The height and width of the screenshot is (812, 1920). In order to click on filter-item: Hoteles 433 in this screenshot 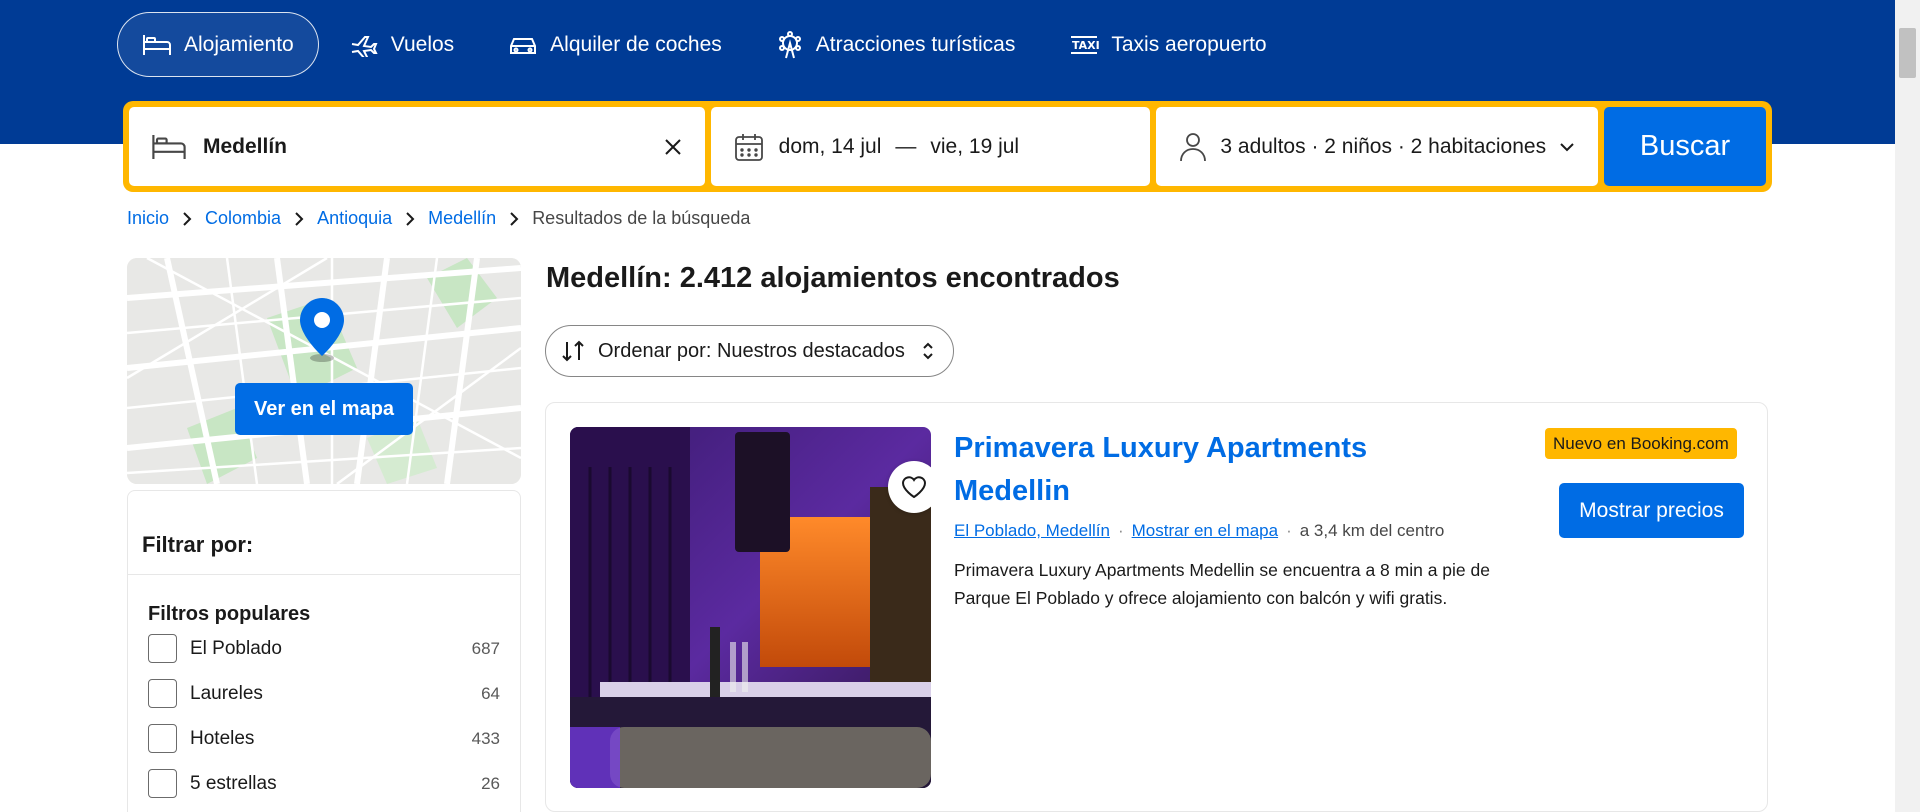, I will do `click(324, 738)`.